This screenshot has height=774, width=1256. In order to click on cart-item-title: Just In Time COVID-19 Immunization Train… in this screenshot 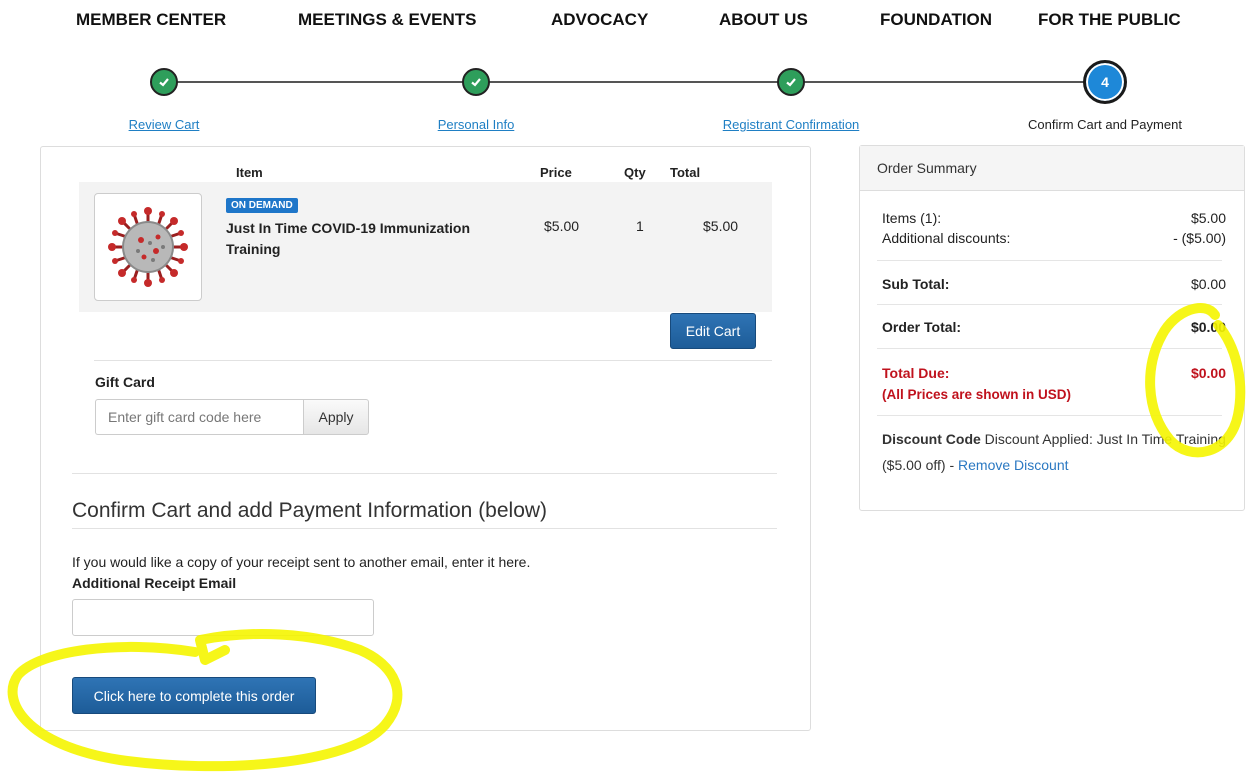, I will do `click(348, 238)`.